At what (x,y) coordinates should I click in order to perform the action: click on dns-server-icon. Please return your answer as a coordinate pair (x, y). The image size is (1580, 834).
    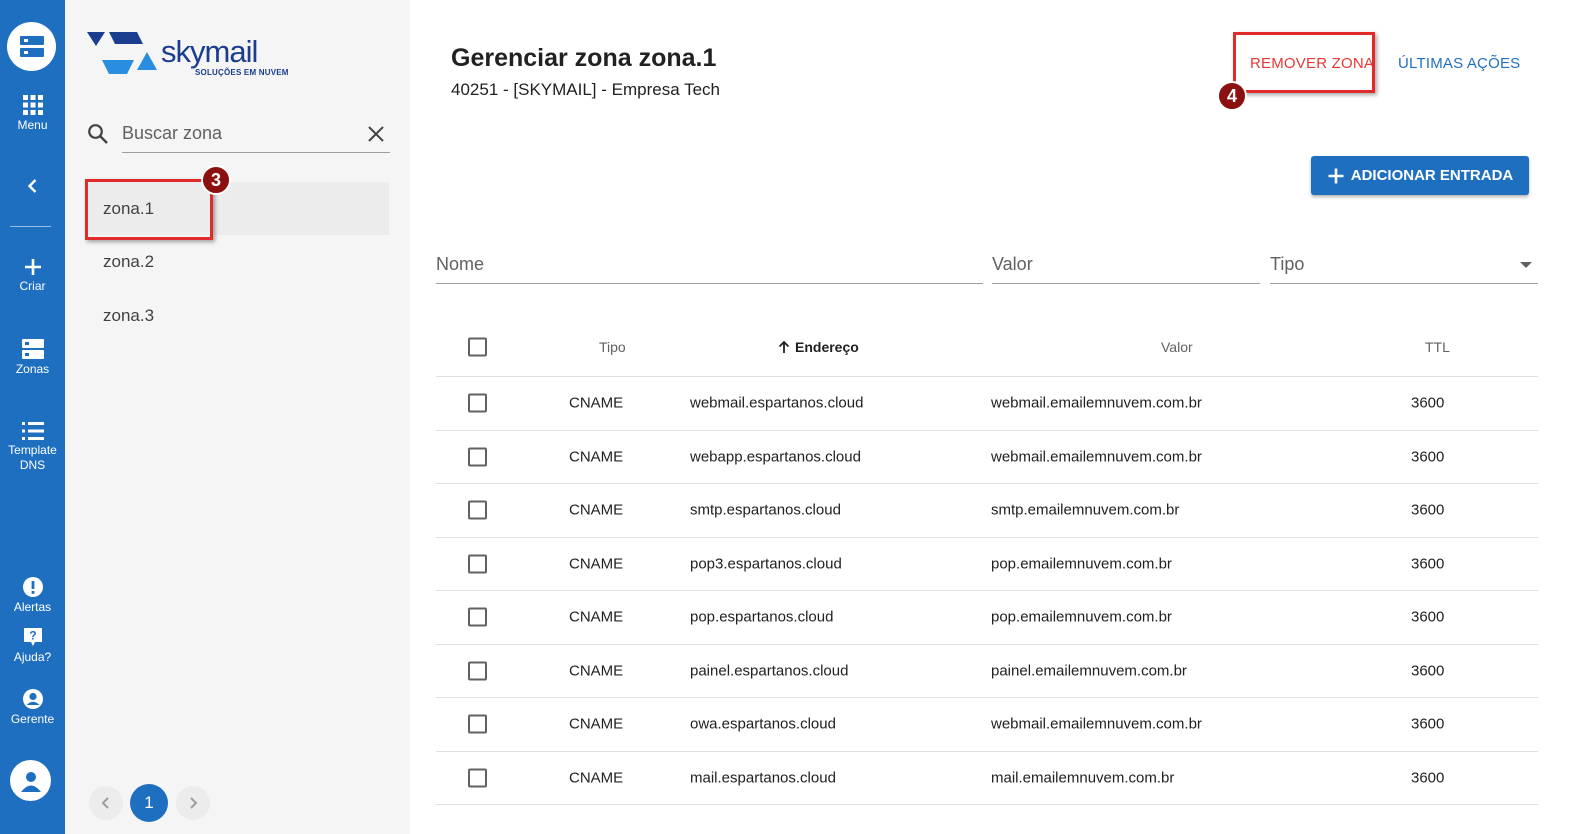
    Looking at the image, I should click on (32, 349).